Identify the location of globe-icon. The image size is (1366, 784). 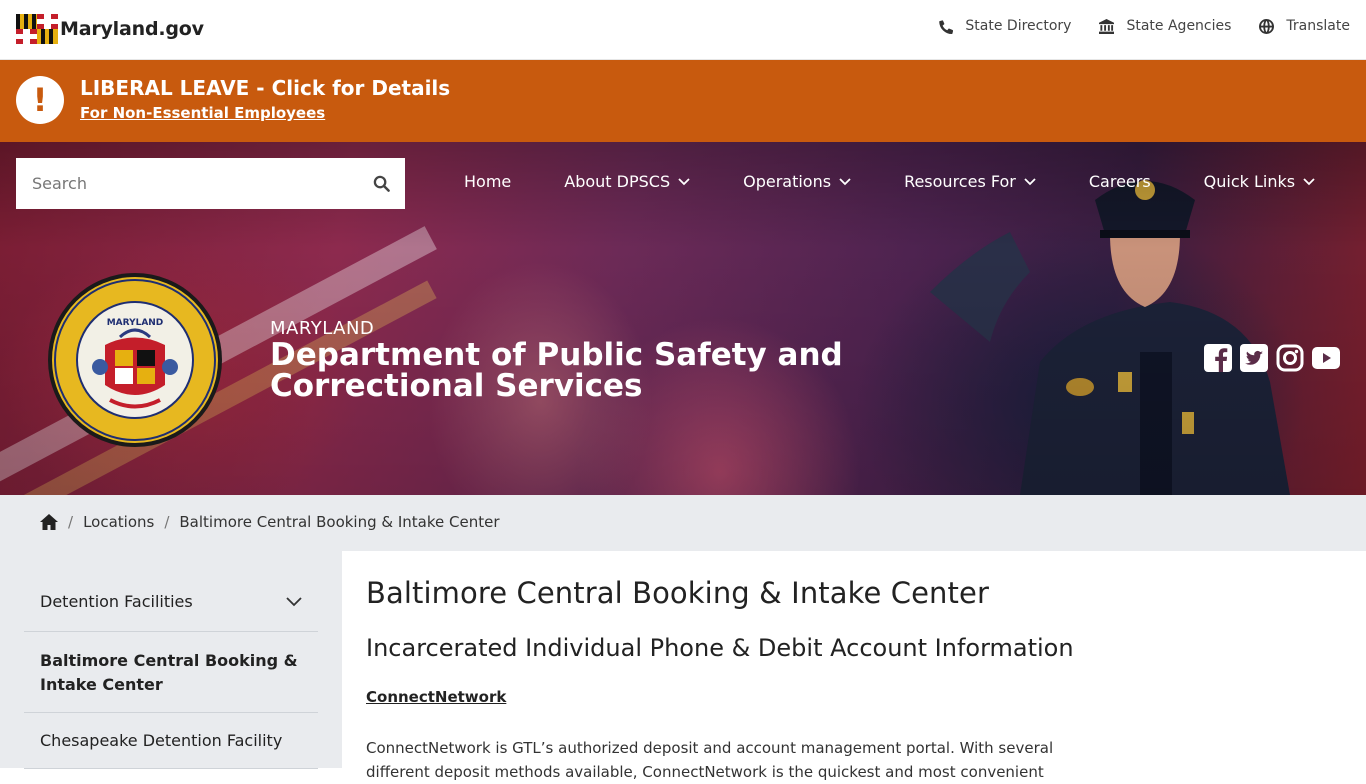
(1267, 26).